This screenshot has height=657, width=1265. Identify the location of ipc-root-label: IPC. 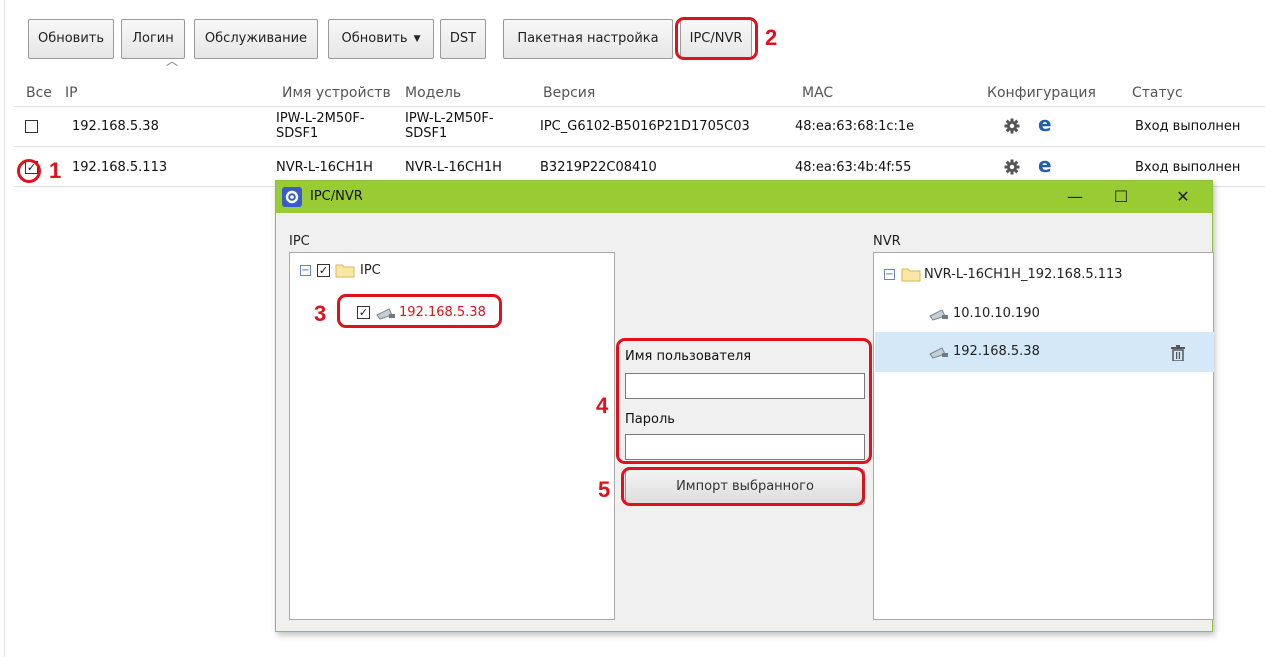
(370, 270).